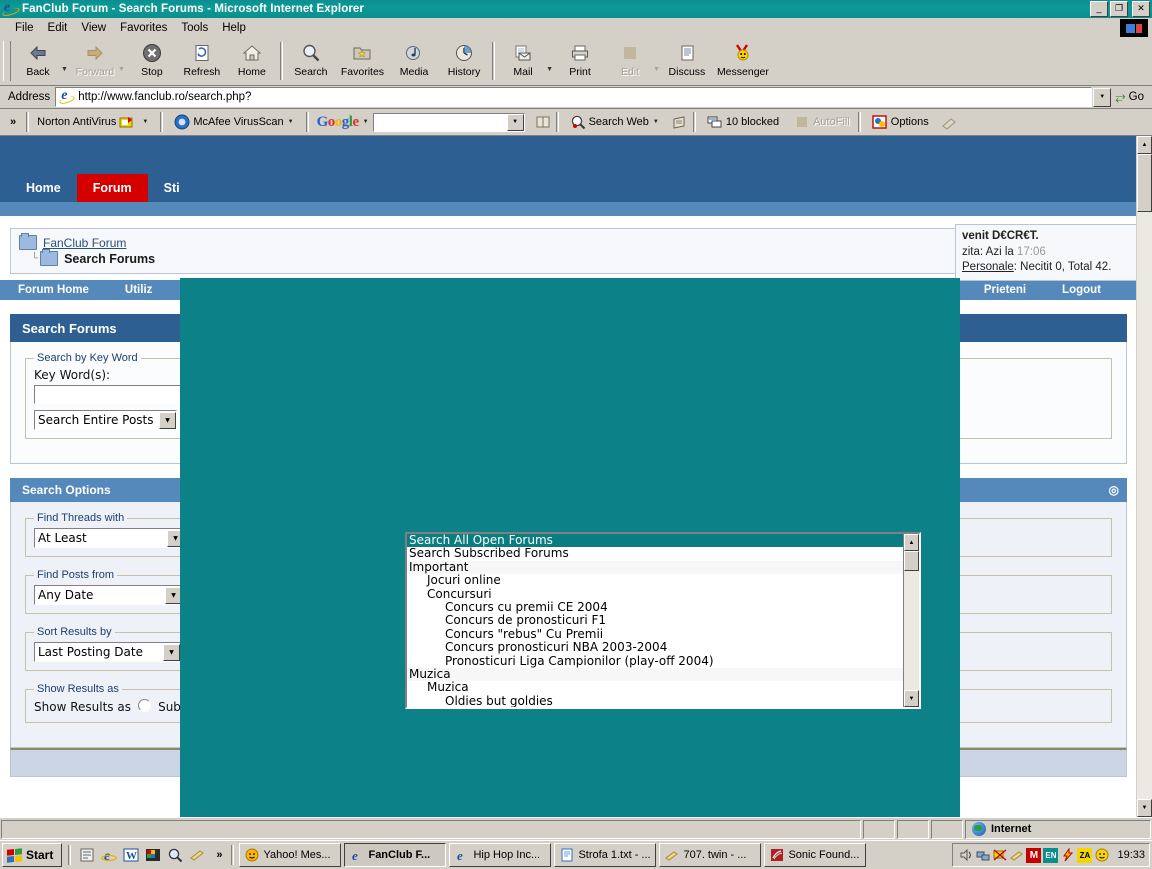 The image size is (1152, 869). What do you see at coordinates (655, 620) in the screenshot?
I see `forum-option: Concurs de pronosticuri F1` at bounding box center [655, 620].